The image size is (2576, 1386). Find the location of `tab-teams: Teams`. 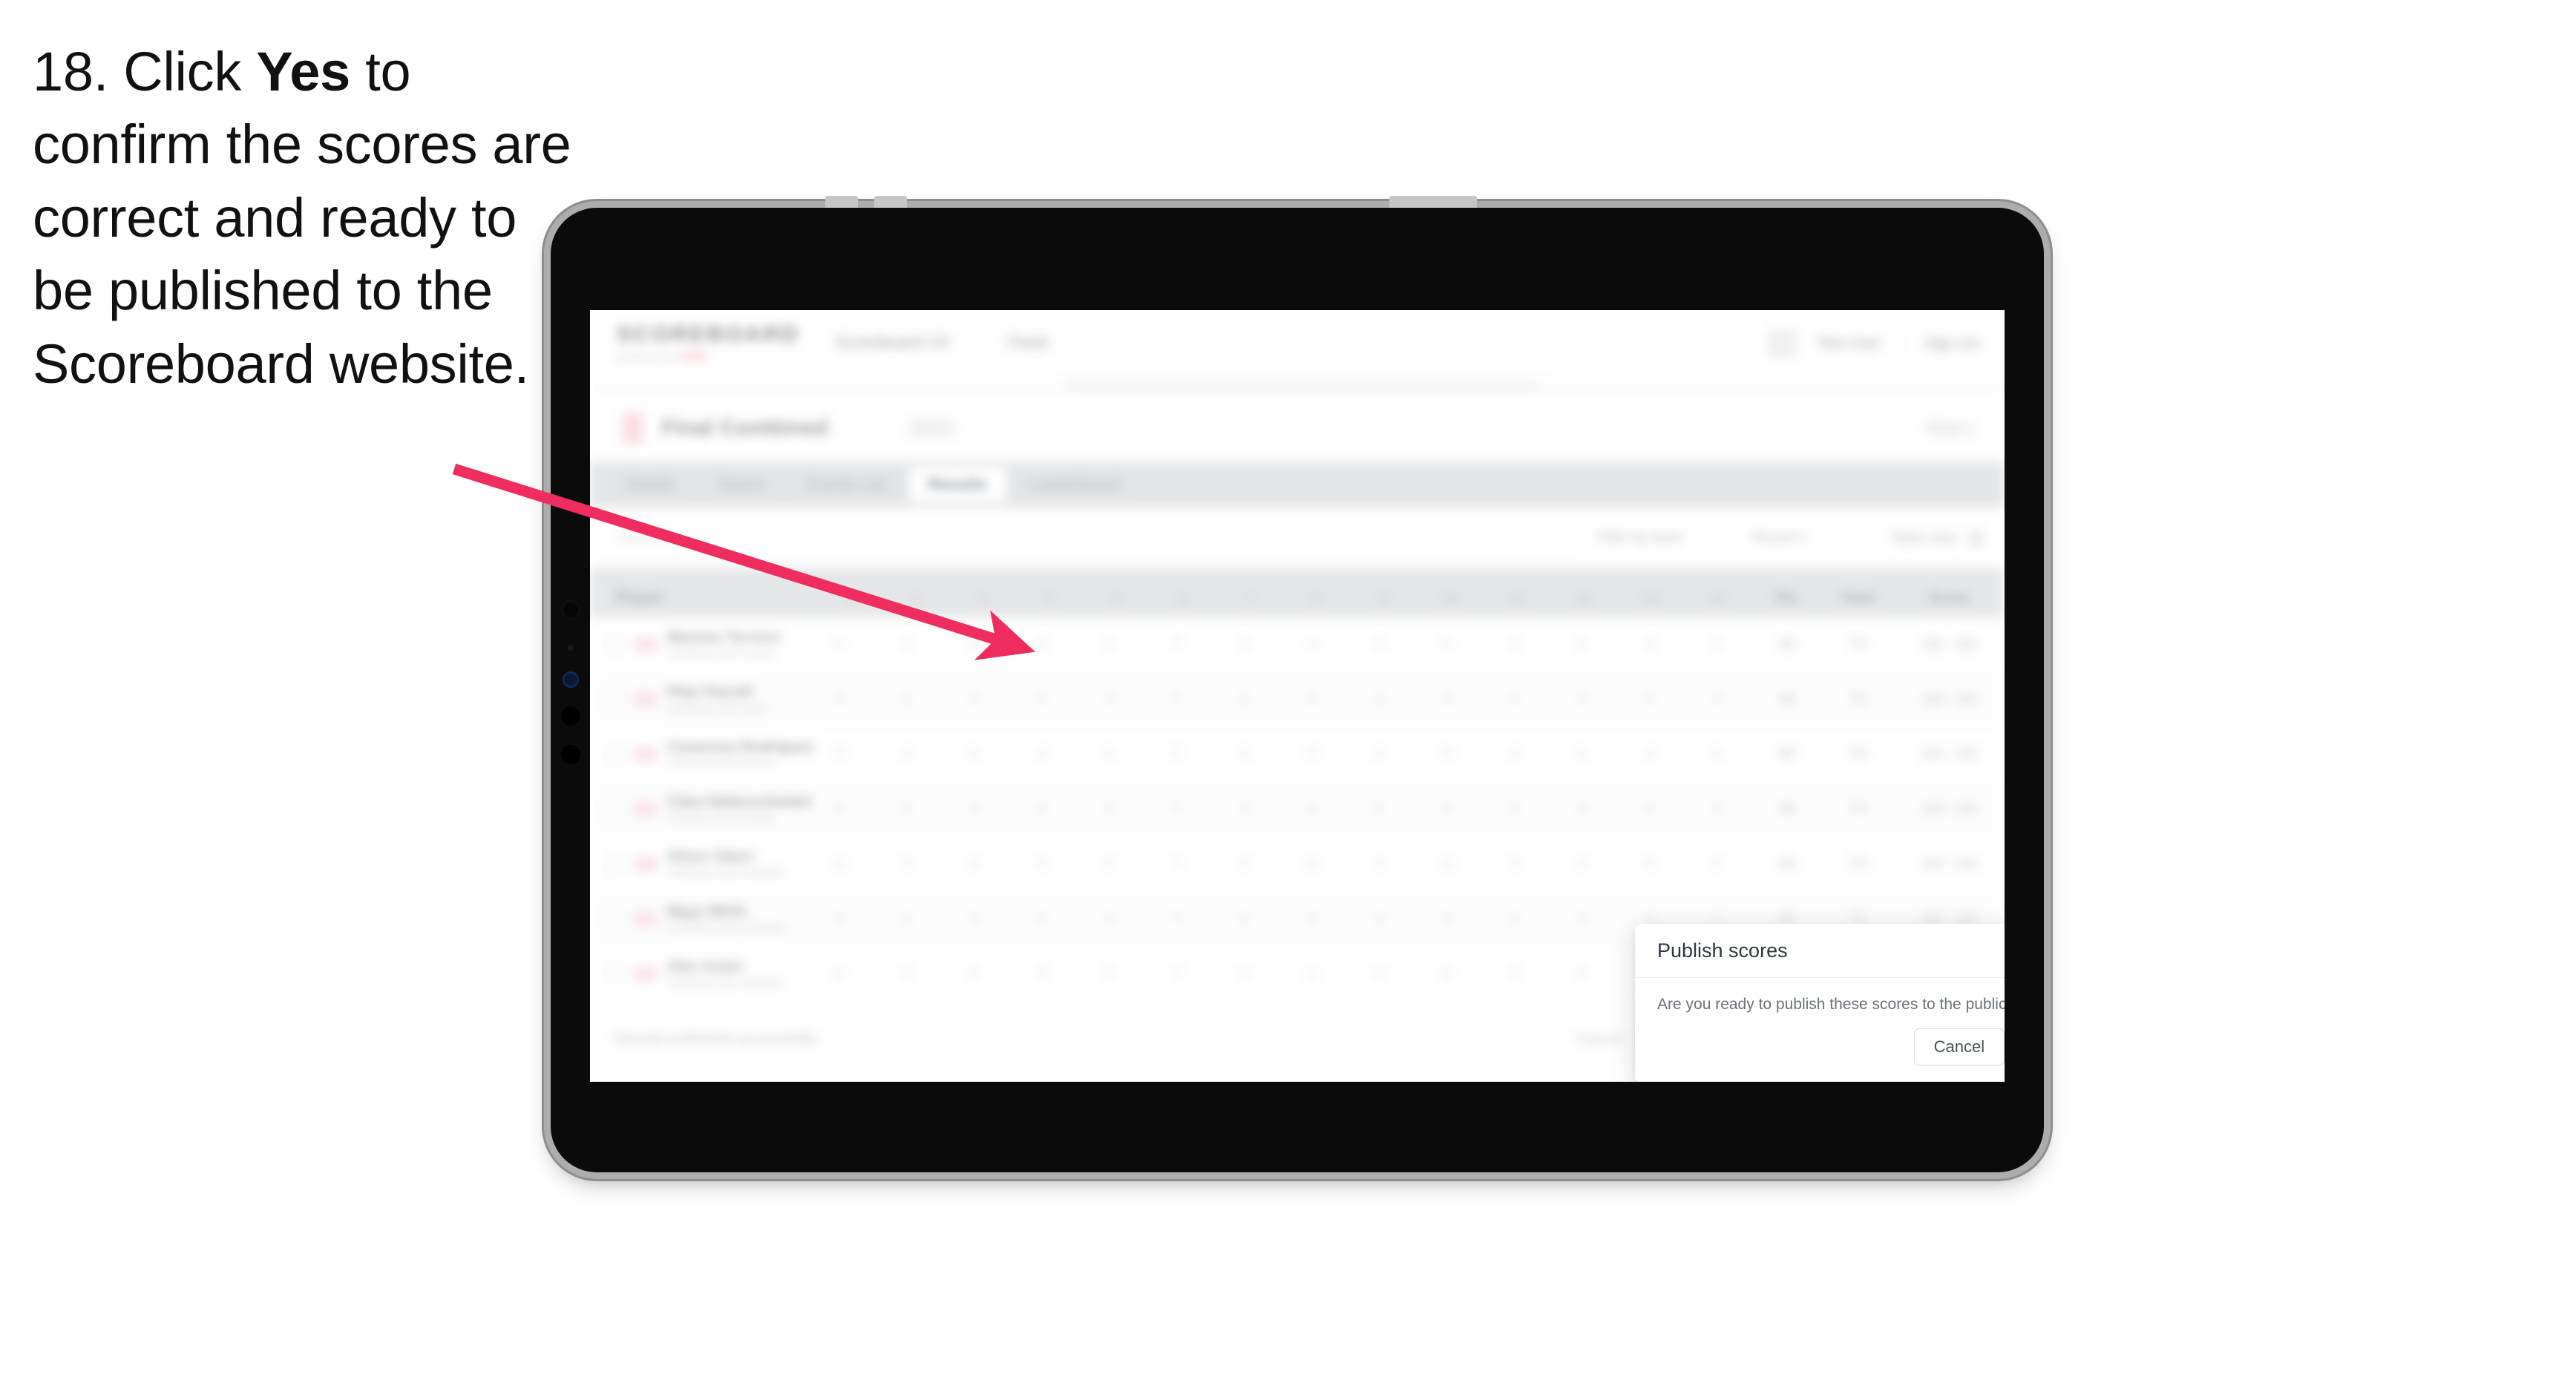

tab-teams: Teams is located at coordinates (741, 484).